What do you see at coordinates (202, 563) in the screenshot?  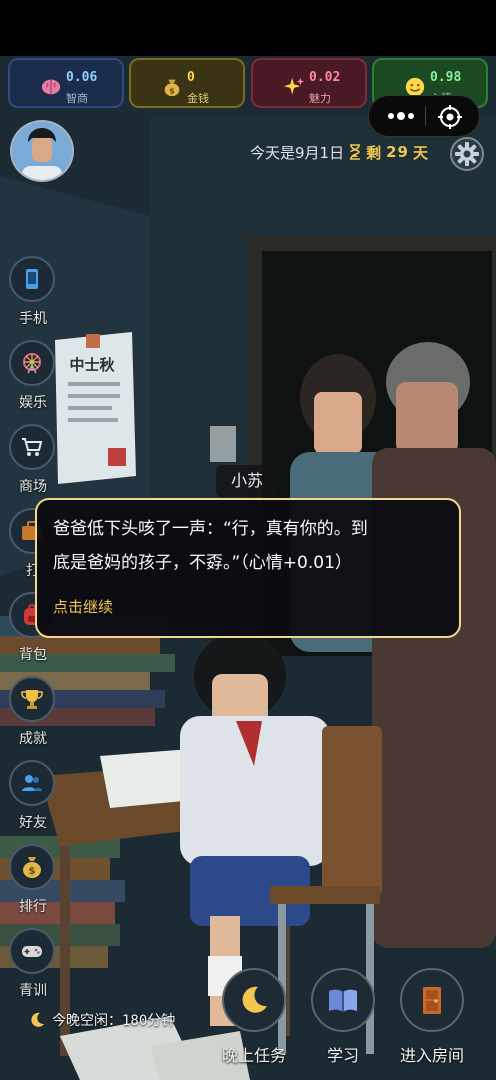 I see `dialog-line-2: 底是爸妈的孩子，不孬。”（心情+0.01）` at bounding box center [202, 563].